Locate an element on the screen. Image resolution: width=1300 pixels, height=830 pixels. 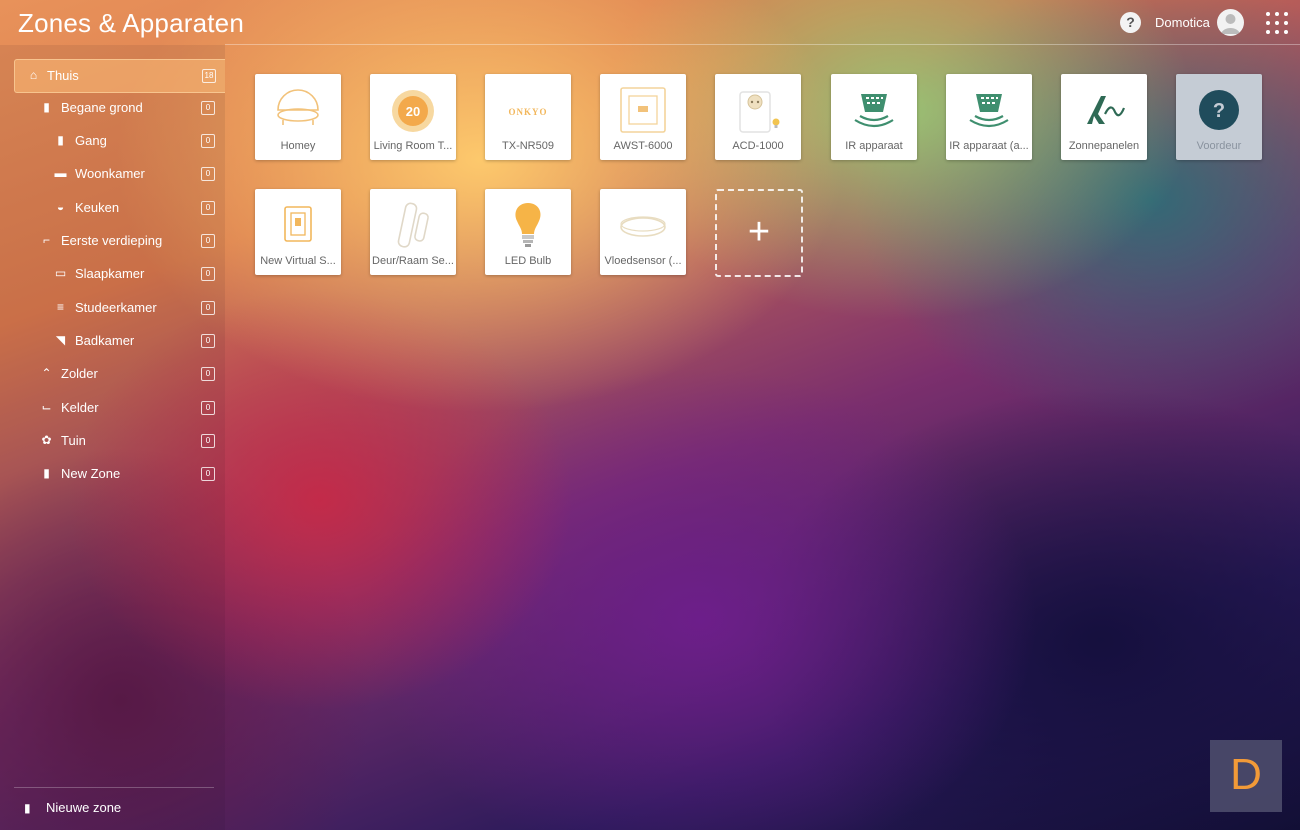
thermostat-display: 20 is located at coordinates (413, 111).